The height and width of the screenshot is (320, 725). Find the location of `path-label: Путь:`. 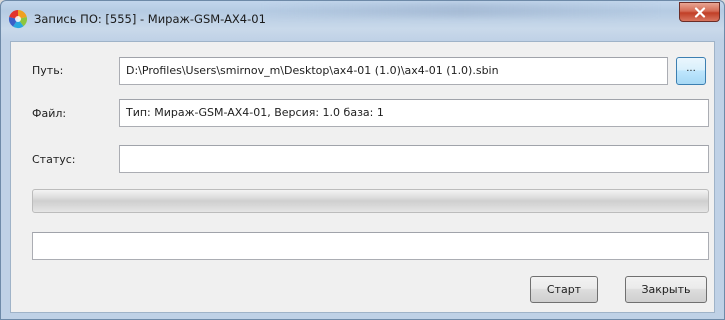

path-label: Путь: is located at coordinates (48, 70).